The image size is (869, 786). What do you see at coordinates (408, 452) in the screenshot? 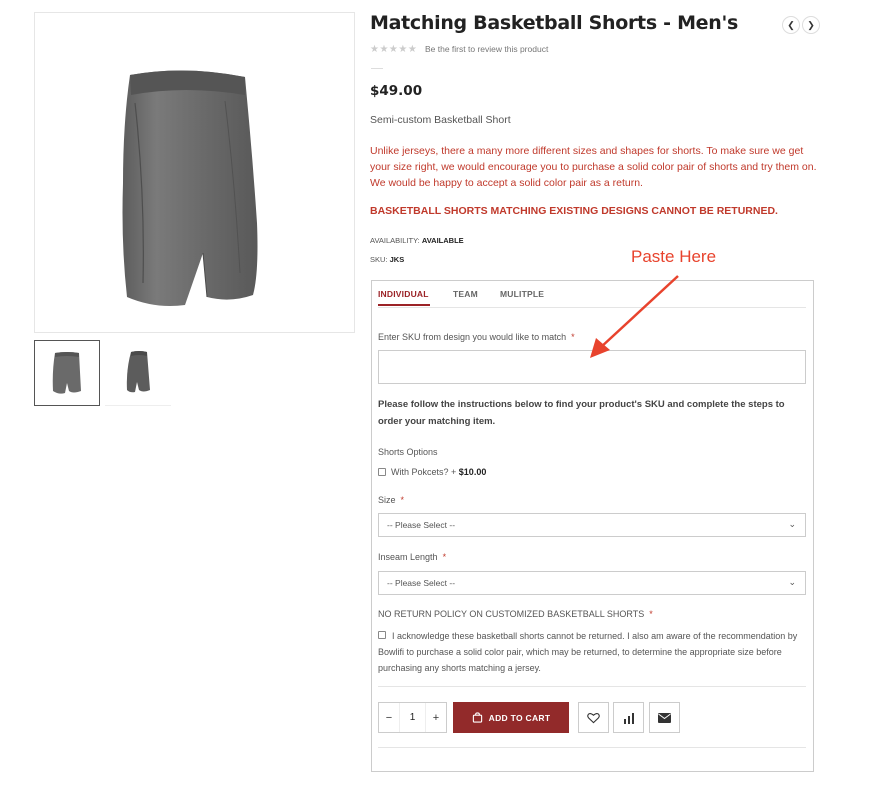
I see `shorts-options-label: Shorts Options` at bounding box center [408, 452].